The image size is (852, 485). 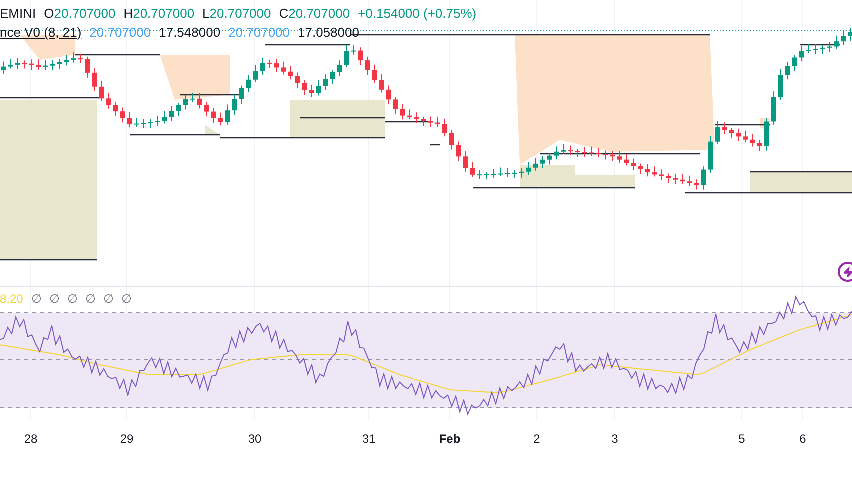 What do you see at coordinates (18, 13) in the screenshot?
I see `symbol-name: EMINI` at bounding box center [18, 13].